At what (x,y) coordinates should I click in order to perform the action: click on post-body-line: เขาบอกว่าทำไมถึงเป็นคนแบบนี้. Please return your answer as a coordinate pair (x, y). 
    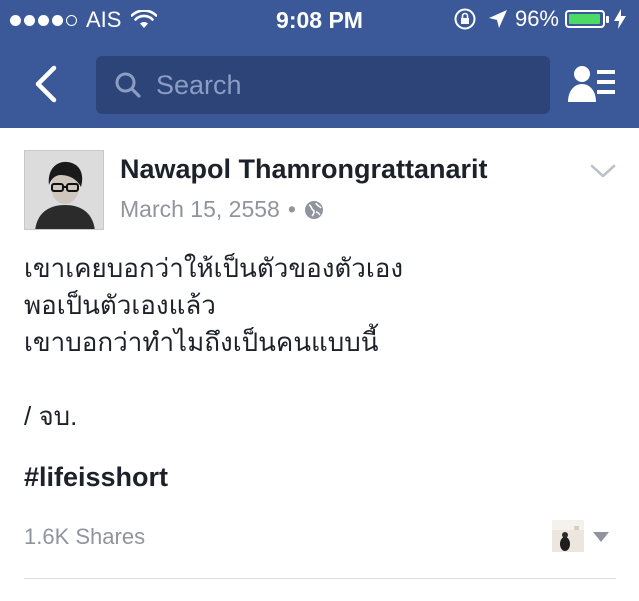
    Looking at the image, I should click on (201, 342).